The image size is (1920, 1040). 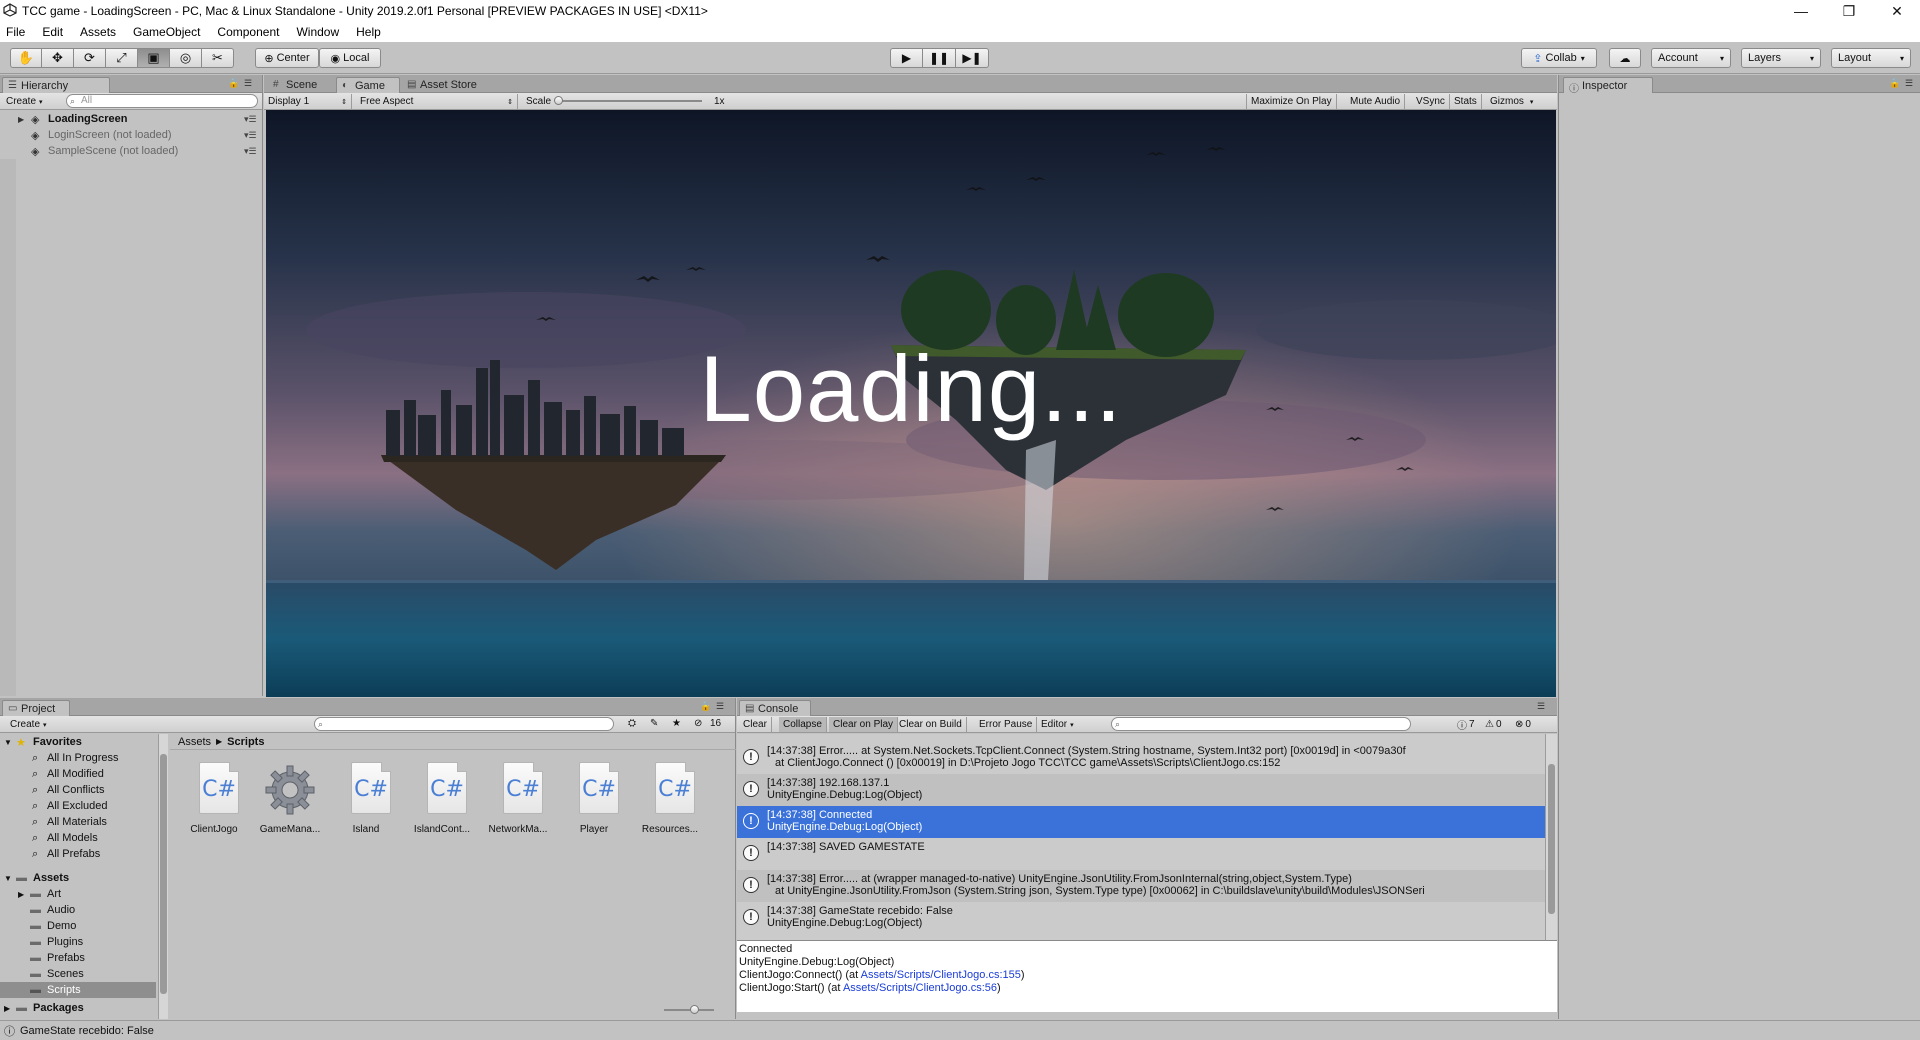 What do you see at coordinates (218, 58) in the screenshot?
I see `custom-tool-icon: ✂` at bounding box center [218, 58].